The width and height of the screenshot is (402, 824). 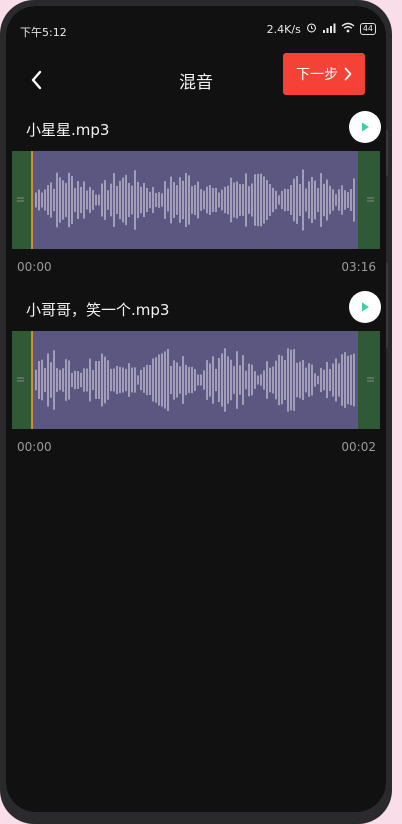 I want to click on status-time: 下午5:12, so click(x=43, y=32).